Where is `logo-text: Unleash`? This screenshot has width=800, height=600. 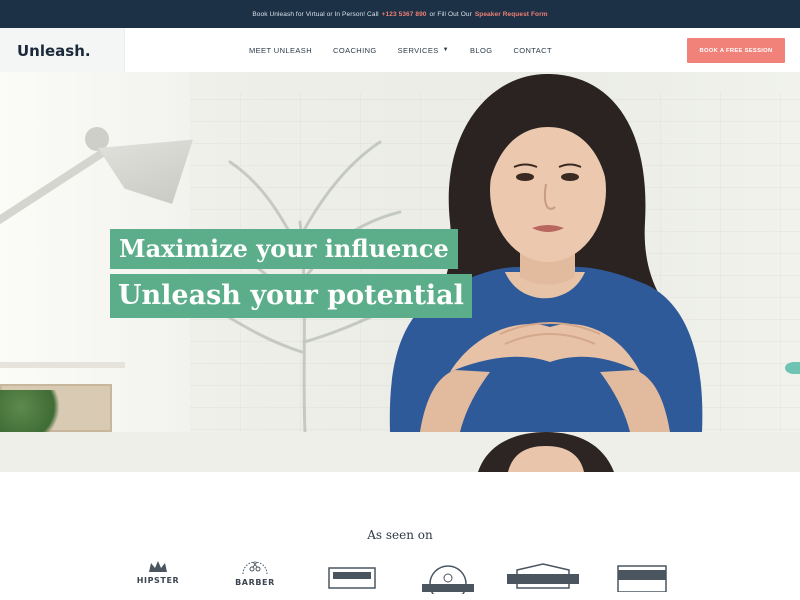
logo-text: Unleash is located at coordinates (51, 51).